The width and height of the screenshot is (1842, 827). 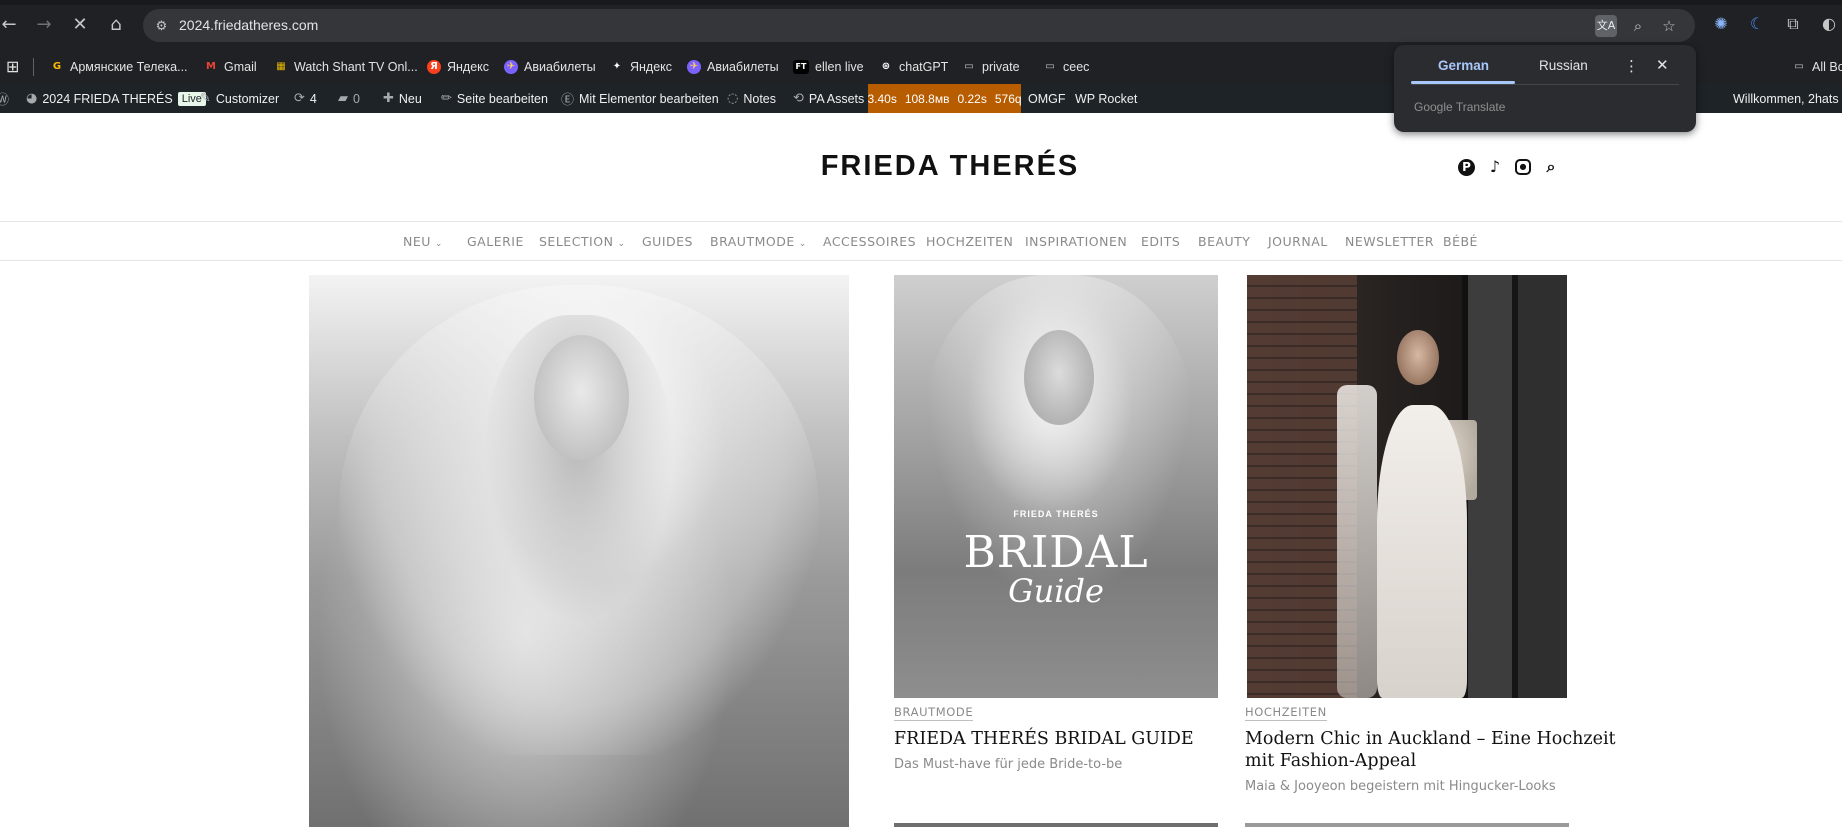 What do you see at coordinates (1056, 552) in the screenshot?
I see `guide-headline-text: BRIDAL` at bounding box center [1056, 552].